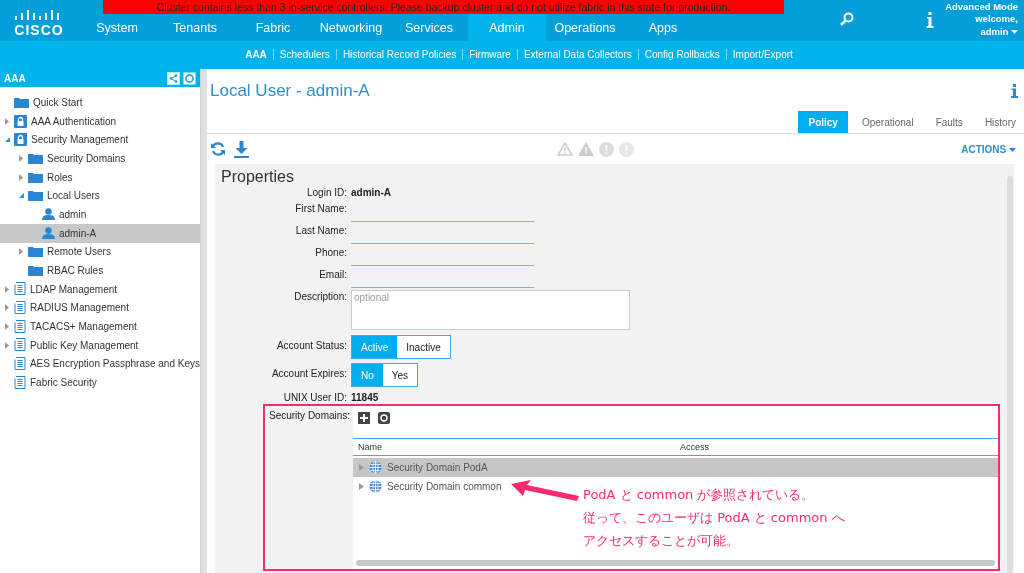  I want to click on field-label: Phone:, so click(330, 253).